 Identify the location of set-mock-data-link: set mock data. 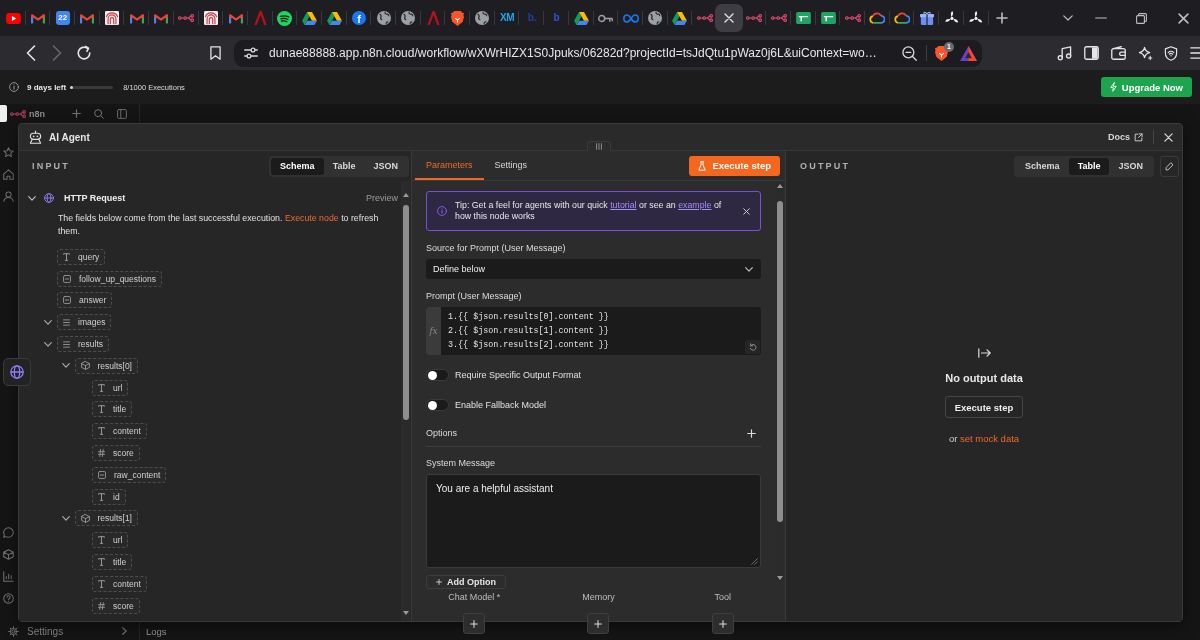
(989, 438).